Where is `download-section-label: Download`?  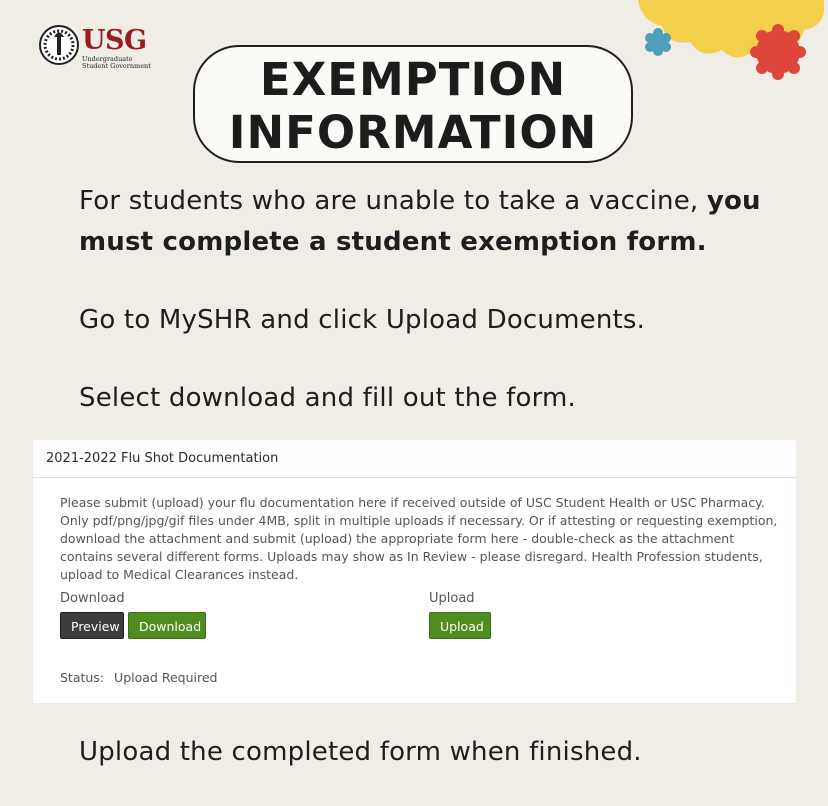
download-section-label: Download is located at coordinates (92, 598).